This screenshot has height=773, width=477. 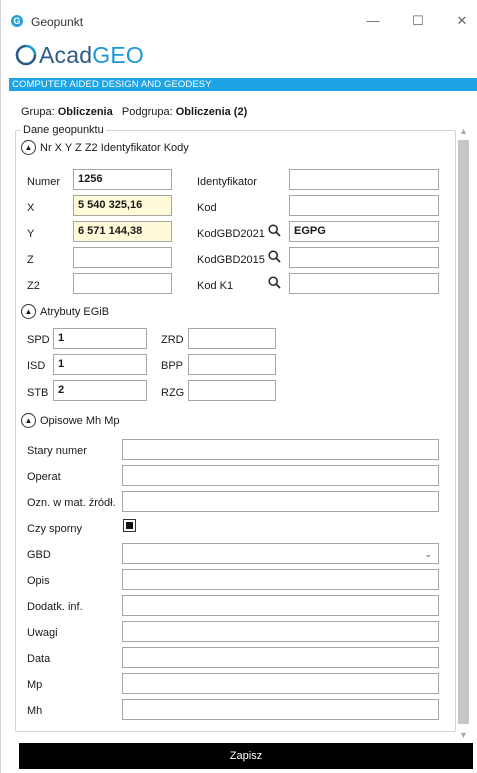 What do you see at coordinates (147, 112) in the screenshot?
I see `podgrupa-label: Podgrupa:` at bounding box center [147, 112].